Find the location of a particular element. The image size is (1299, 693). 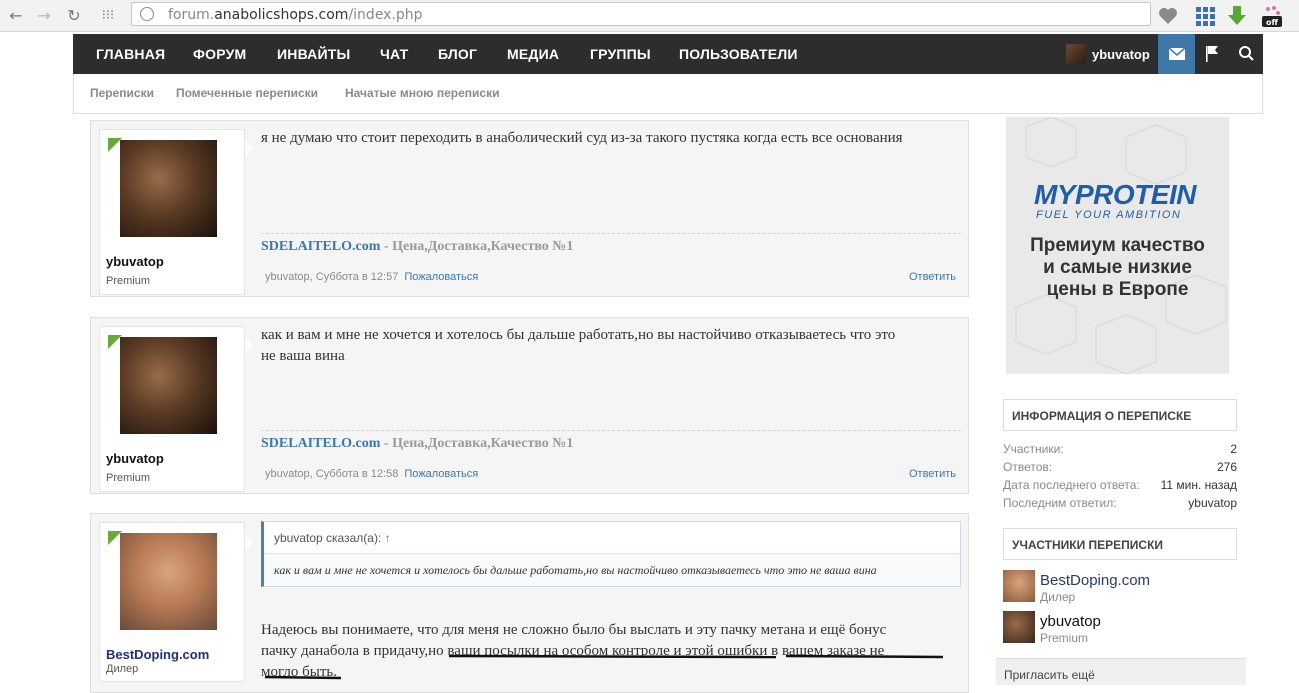

grid-extension-icon is located at coordinates (1205, 16).